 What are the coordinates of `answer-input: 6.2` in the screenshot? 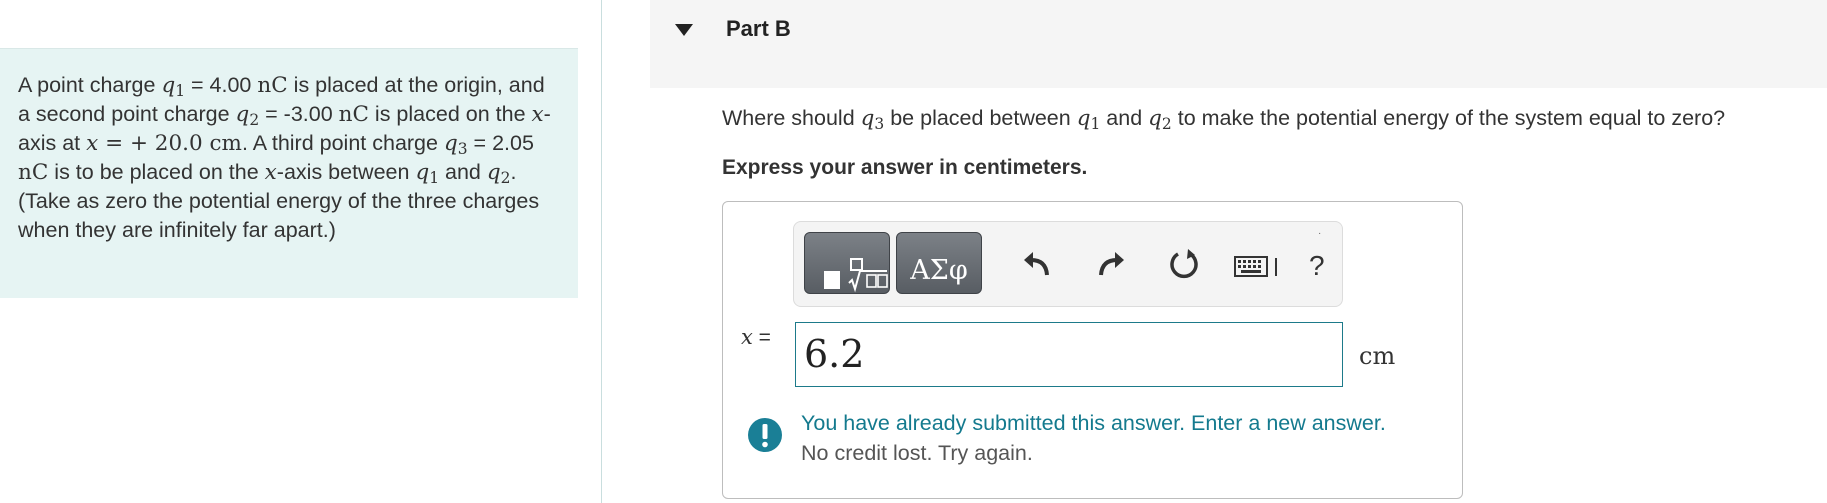 It's located at (1069, 354).